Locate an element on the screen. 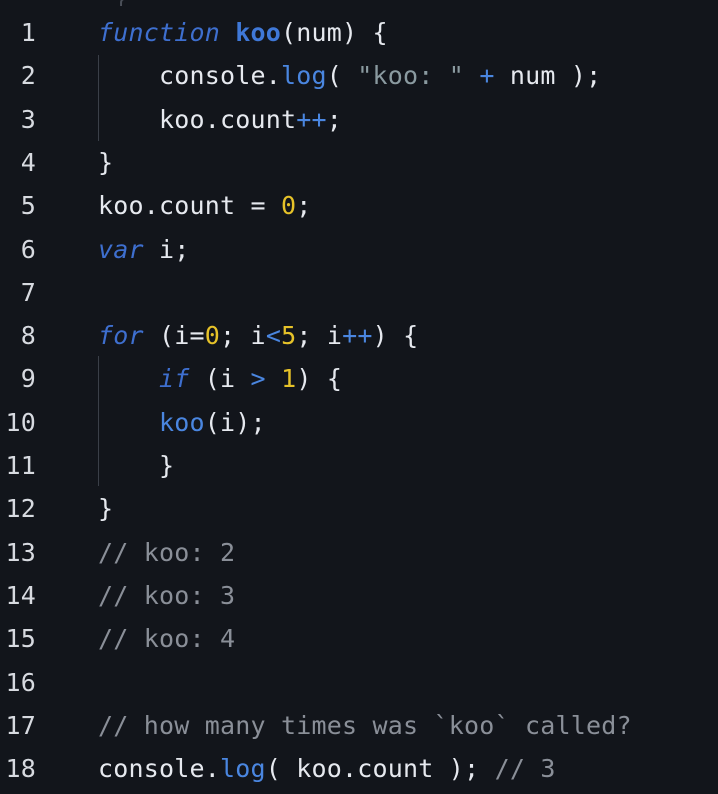  line-code: koo.count = 0; is located at coordinates (205, 205).